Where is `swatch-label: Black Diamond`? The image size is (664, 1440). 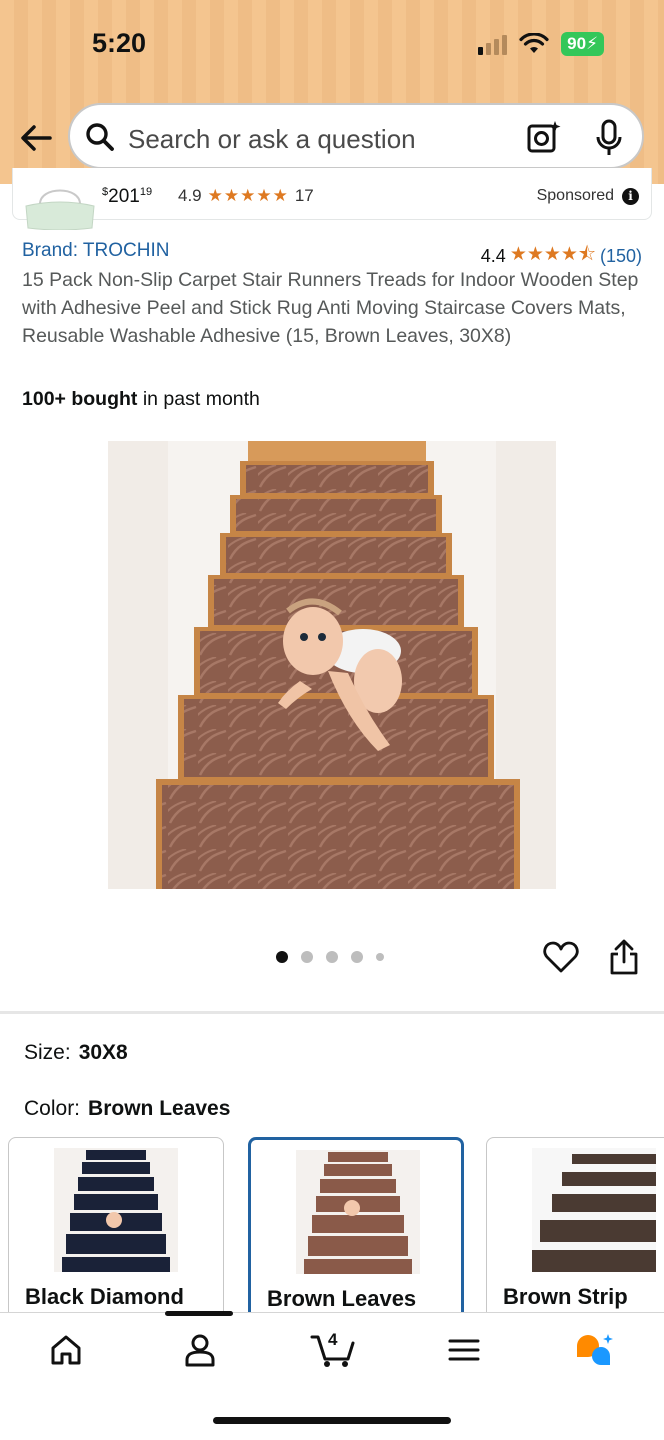 swatch-label: Black Diamond is located at coordinates (104, 1296).